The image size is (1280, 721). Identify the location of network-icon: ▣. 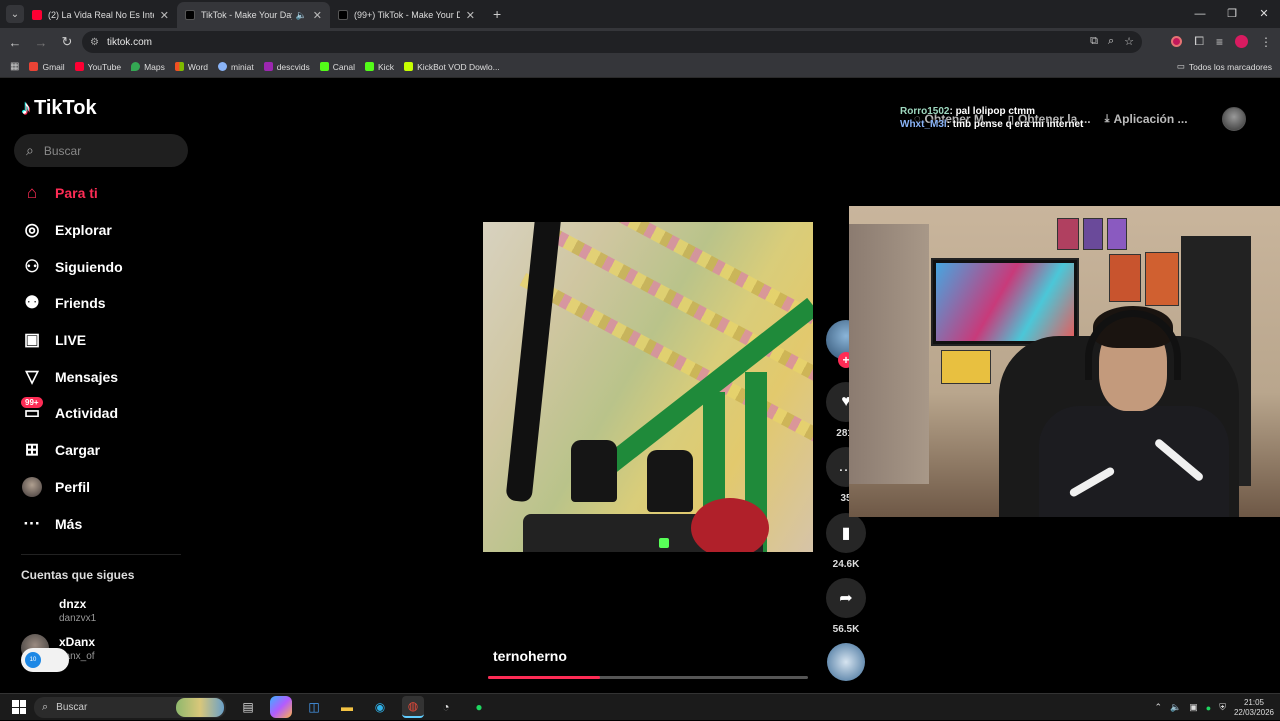
(1193, 707).